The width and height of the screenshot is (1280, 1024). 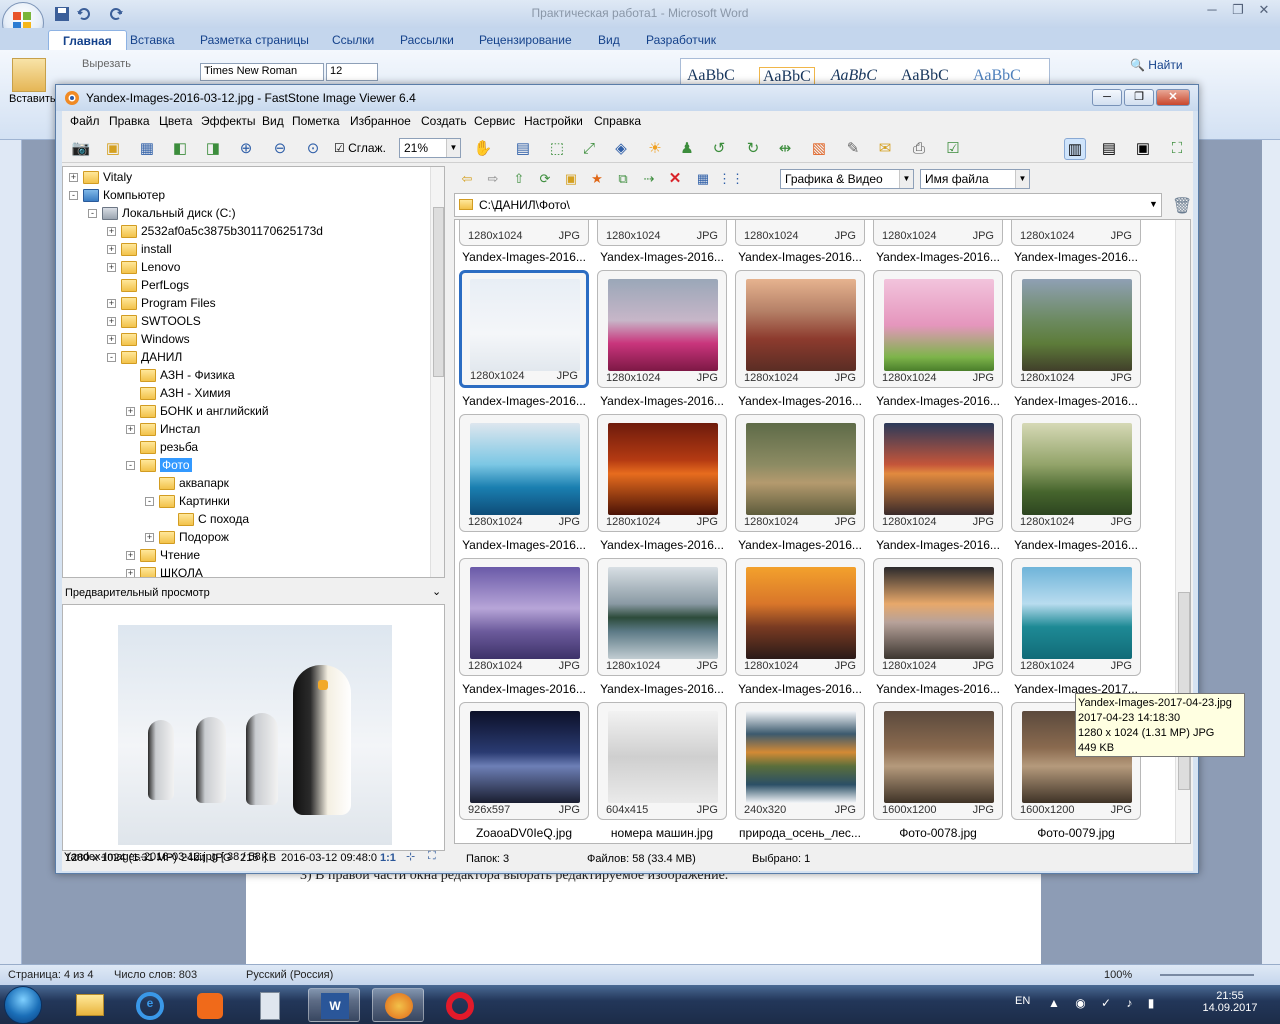 I want to click on faststone-taskbar-icon, so click(x=398, y=1005).